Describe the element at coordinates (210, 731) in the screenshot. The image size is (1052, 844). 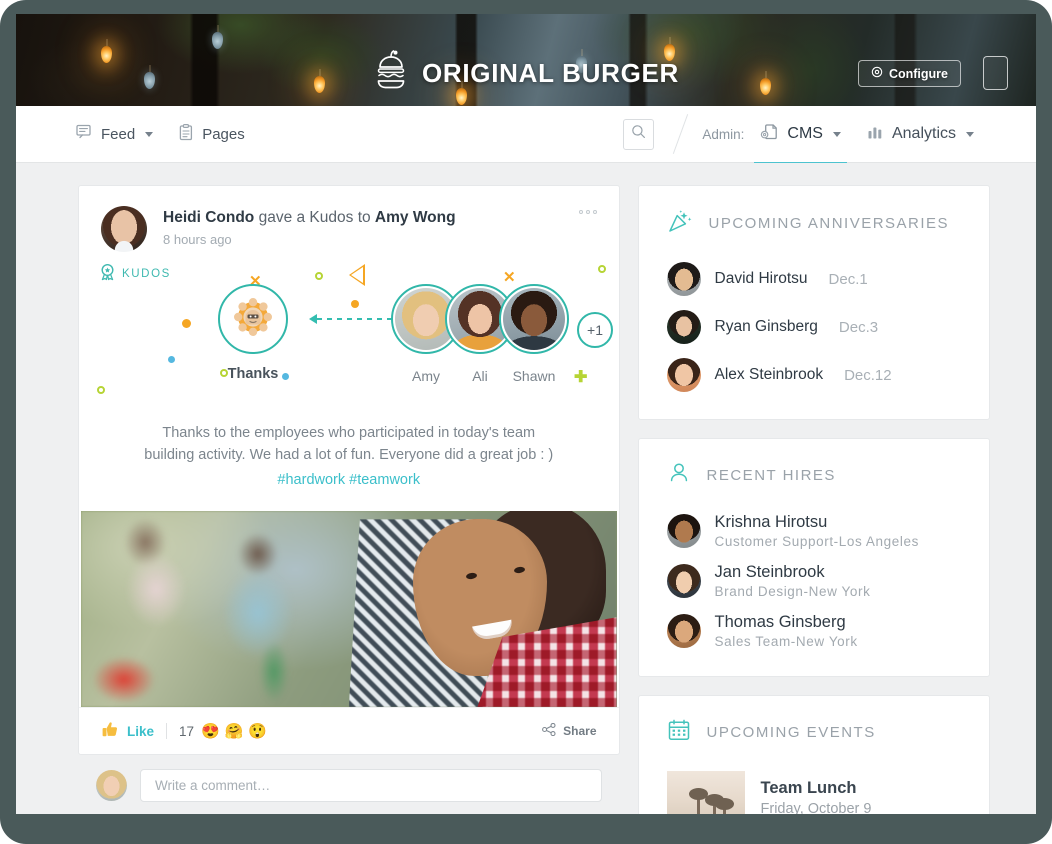
I see `reaction-emoji: 😍` at that location.